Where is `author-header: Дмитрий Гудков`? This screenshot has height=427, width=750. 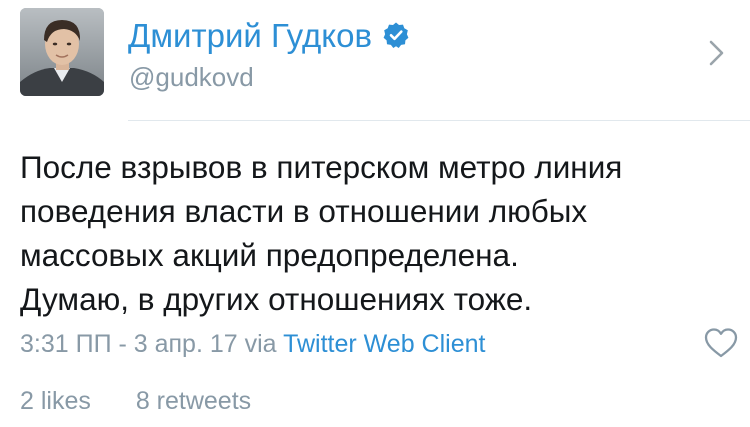 author-header: Дмитрий Гудков is located at coordinates (269, 35).